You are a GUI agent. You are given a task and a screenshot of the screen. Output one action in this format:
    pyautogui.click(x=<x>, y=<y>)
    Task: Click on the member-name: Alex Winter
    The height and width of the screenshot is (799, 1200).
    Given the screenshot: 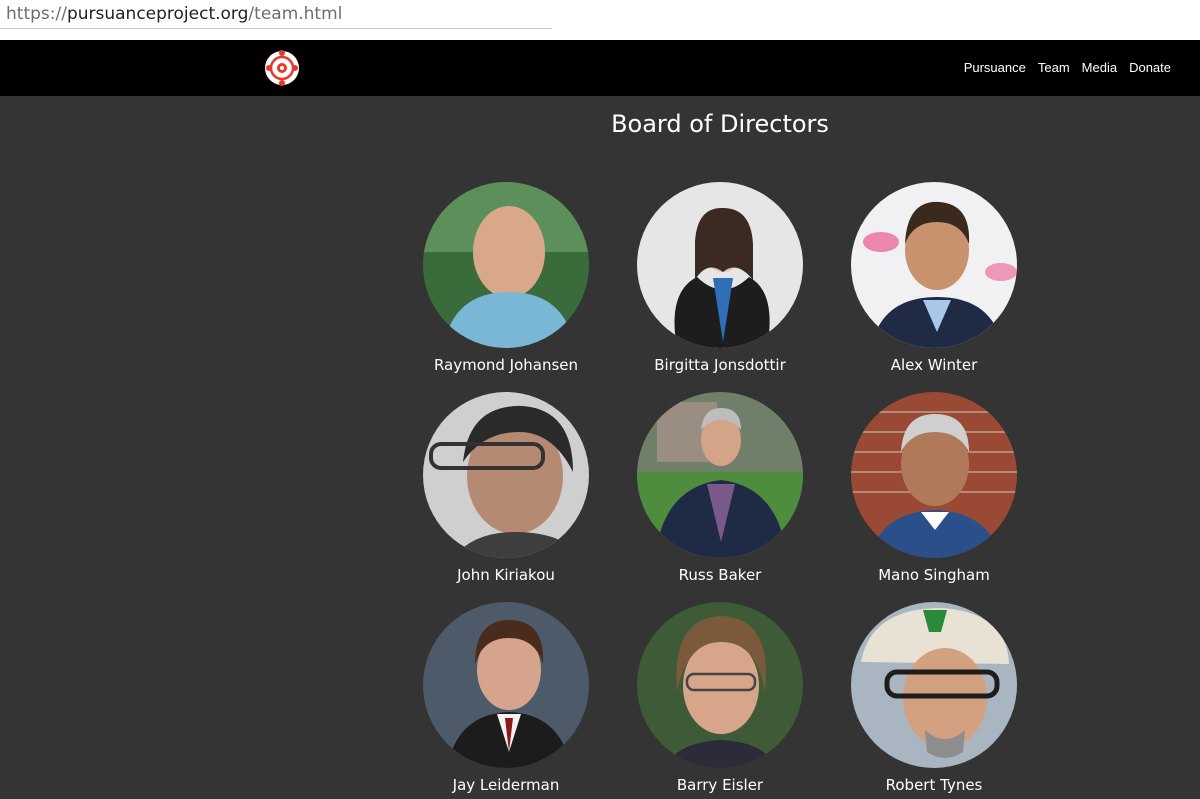 What is the action you would take?
    pyautogui.click(x=934, y=365)
    